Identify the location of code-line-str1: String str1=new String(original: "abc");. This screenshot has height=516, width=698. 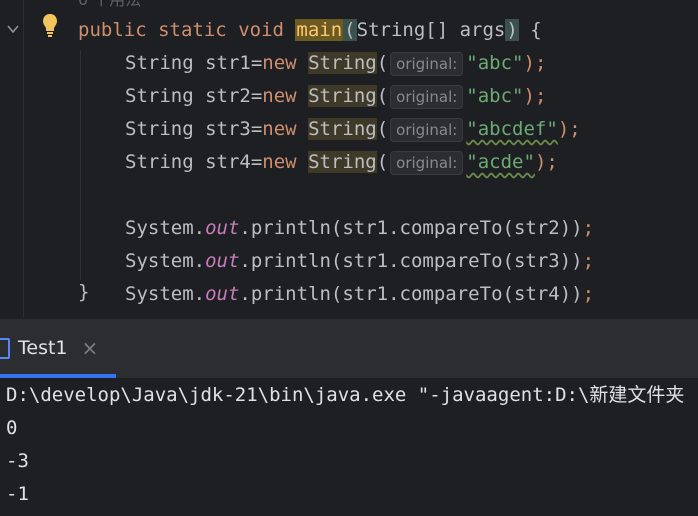
(336, 63).